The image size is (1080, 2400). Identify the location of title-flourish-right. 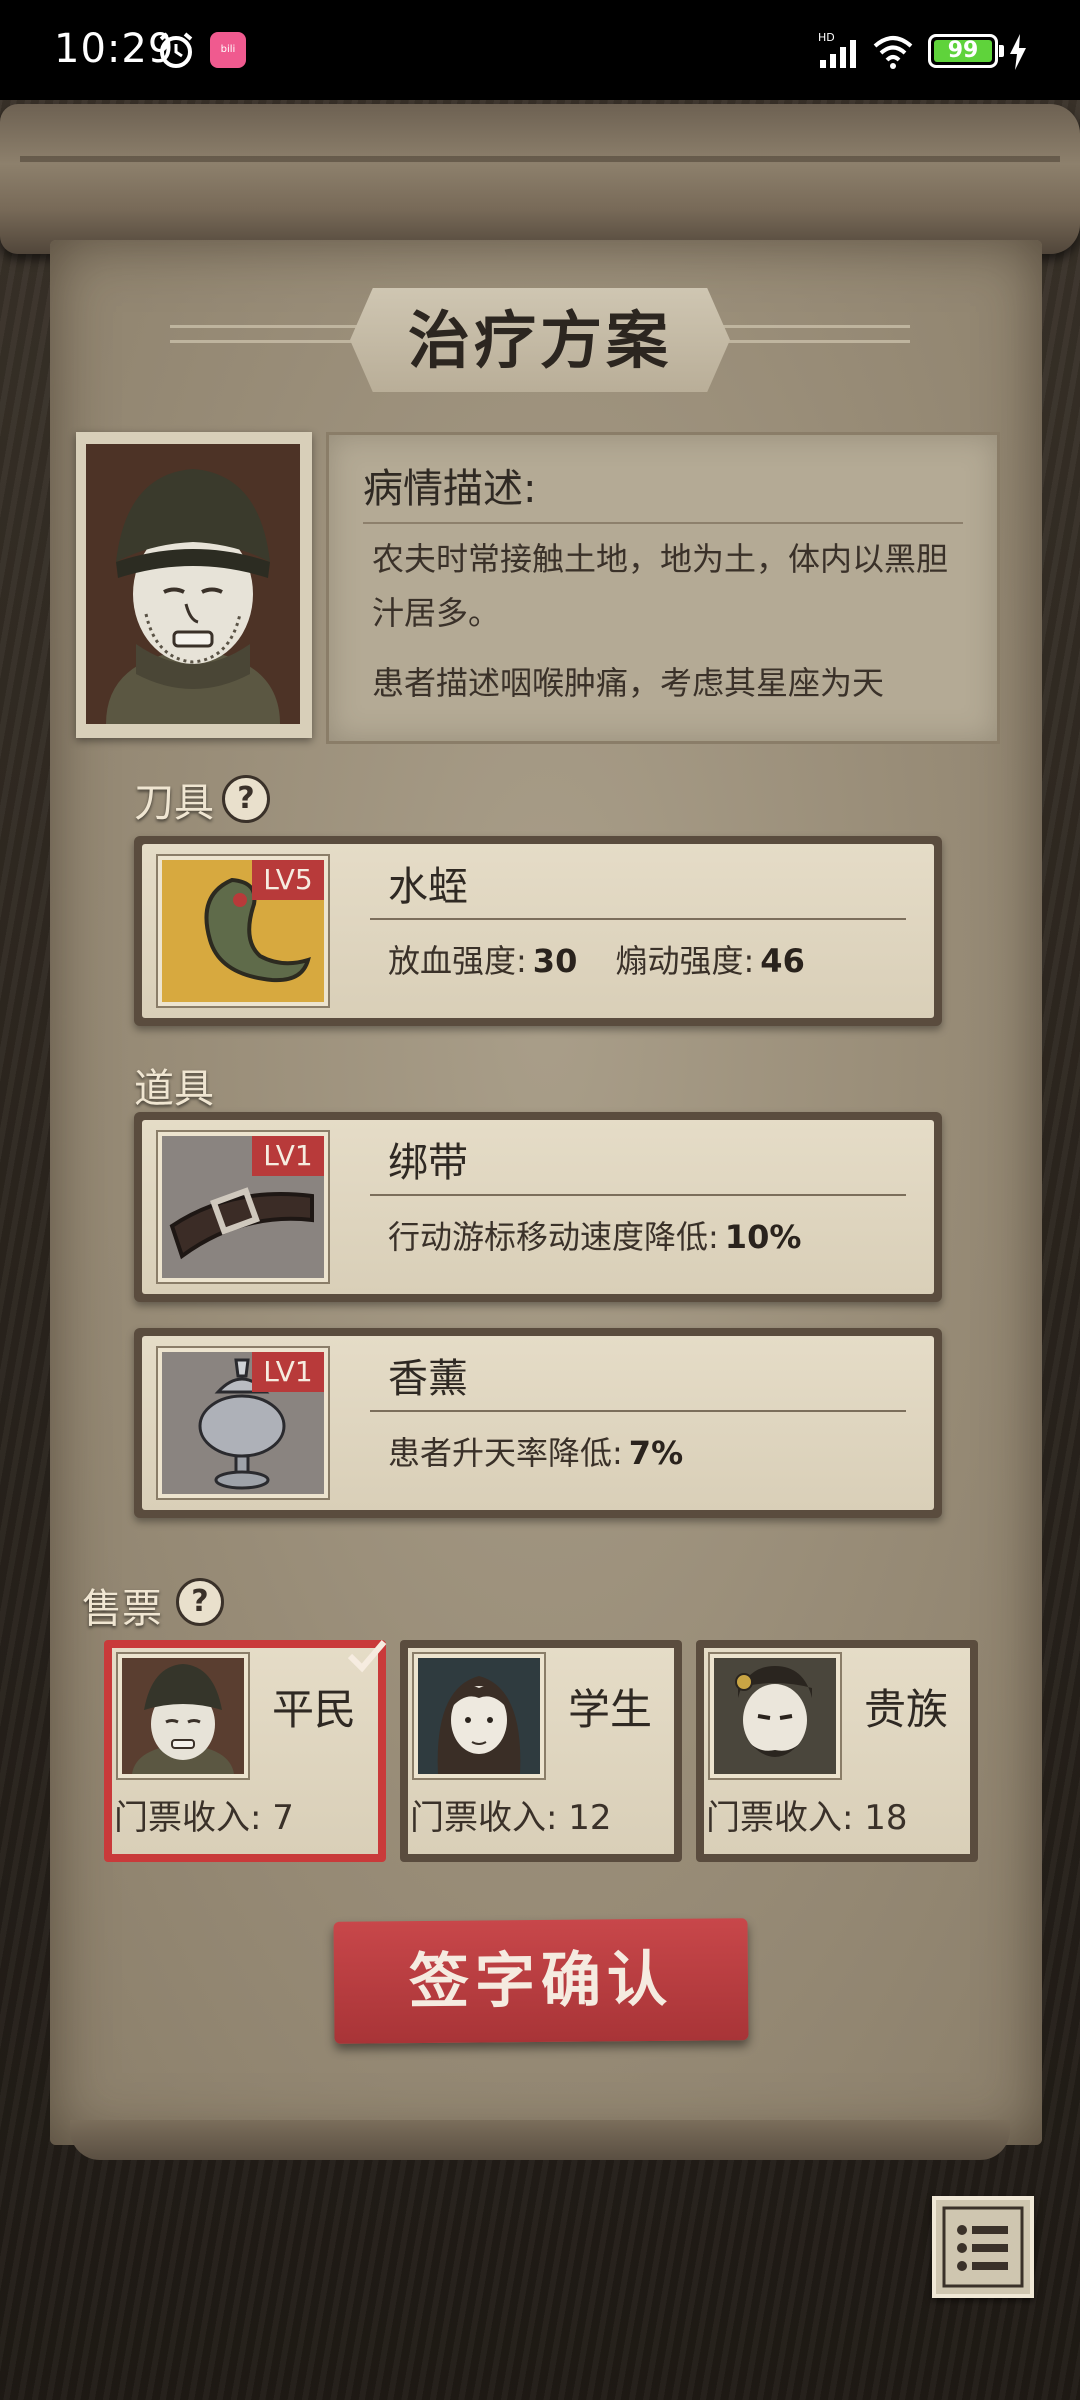
(810, 334).